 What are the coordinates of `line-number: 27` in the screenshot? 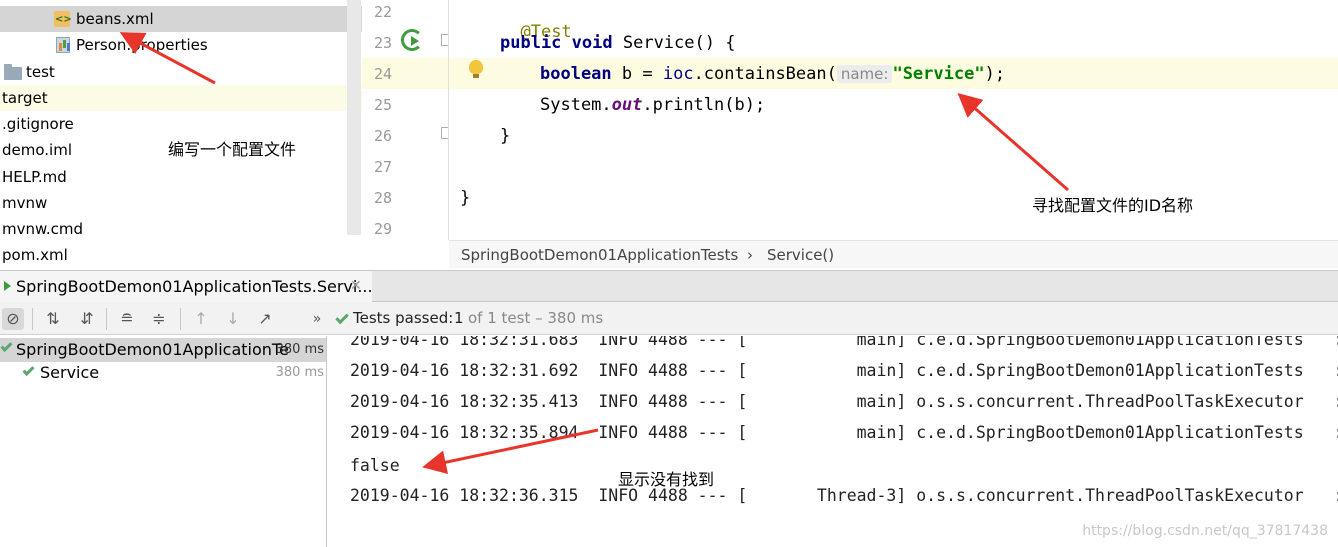 It's located at (382, 167).